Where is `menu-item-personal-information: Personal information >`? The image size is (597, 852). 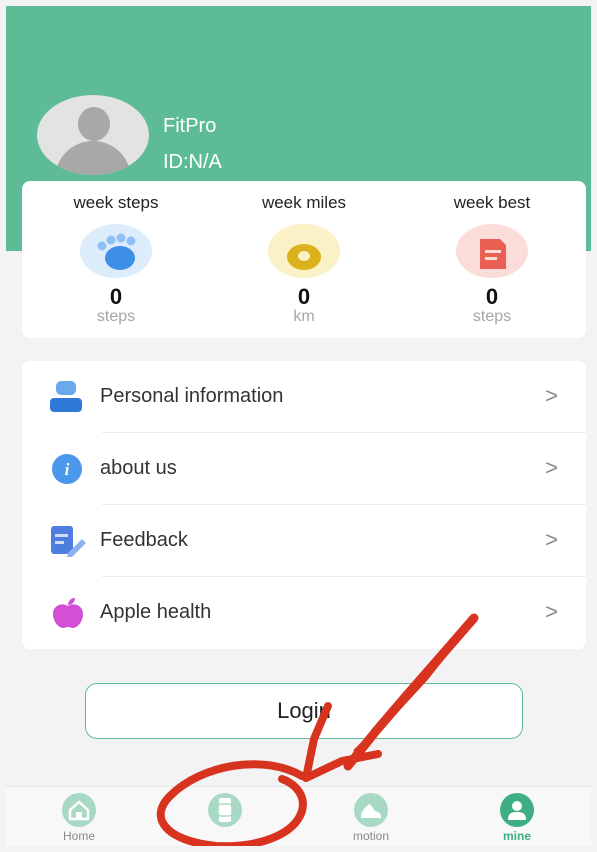
menu-item-personal-information: Personal information > is located at coordinates (304, 397).